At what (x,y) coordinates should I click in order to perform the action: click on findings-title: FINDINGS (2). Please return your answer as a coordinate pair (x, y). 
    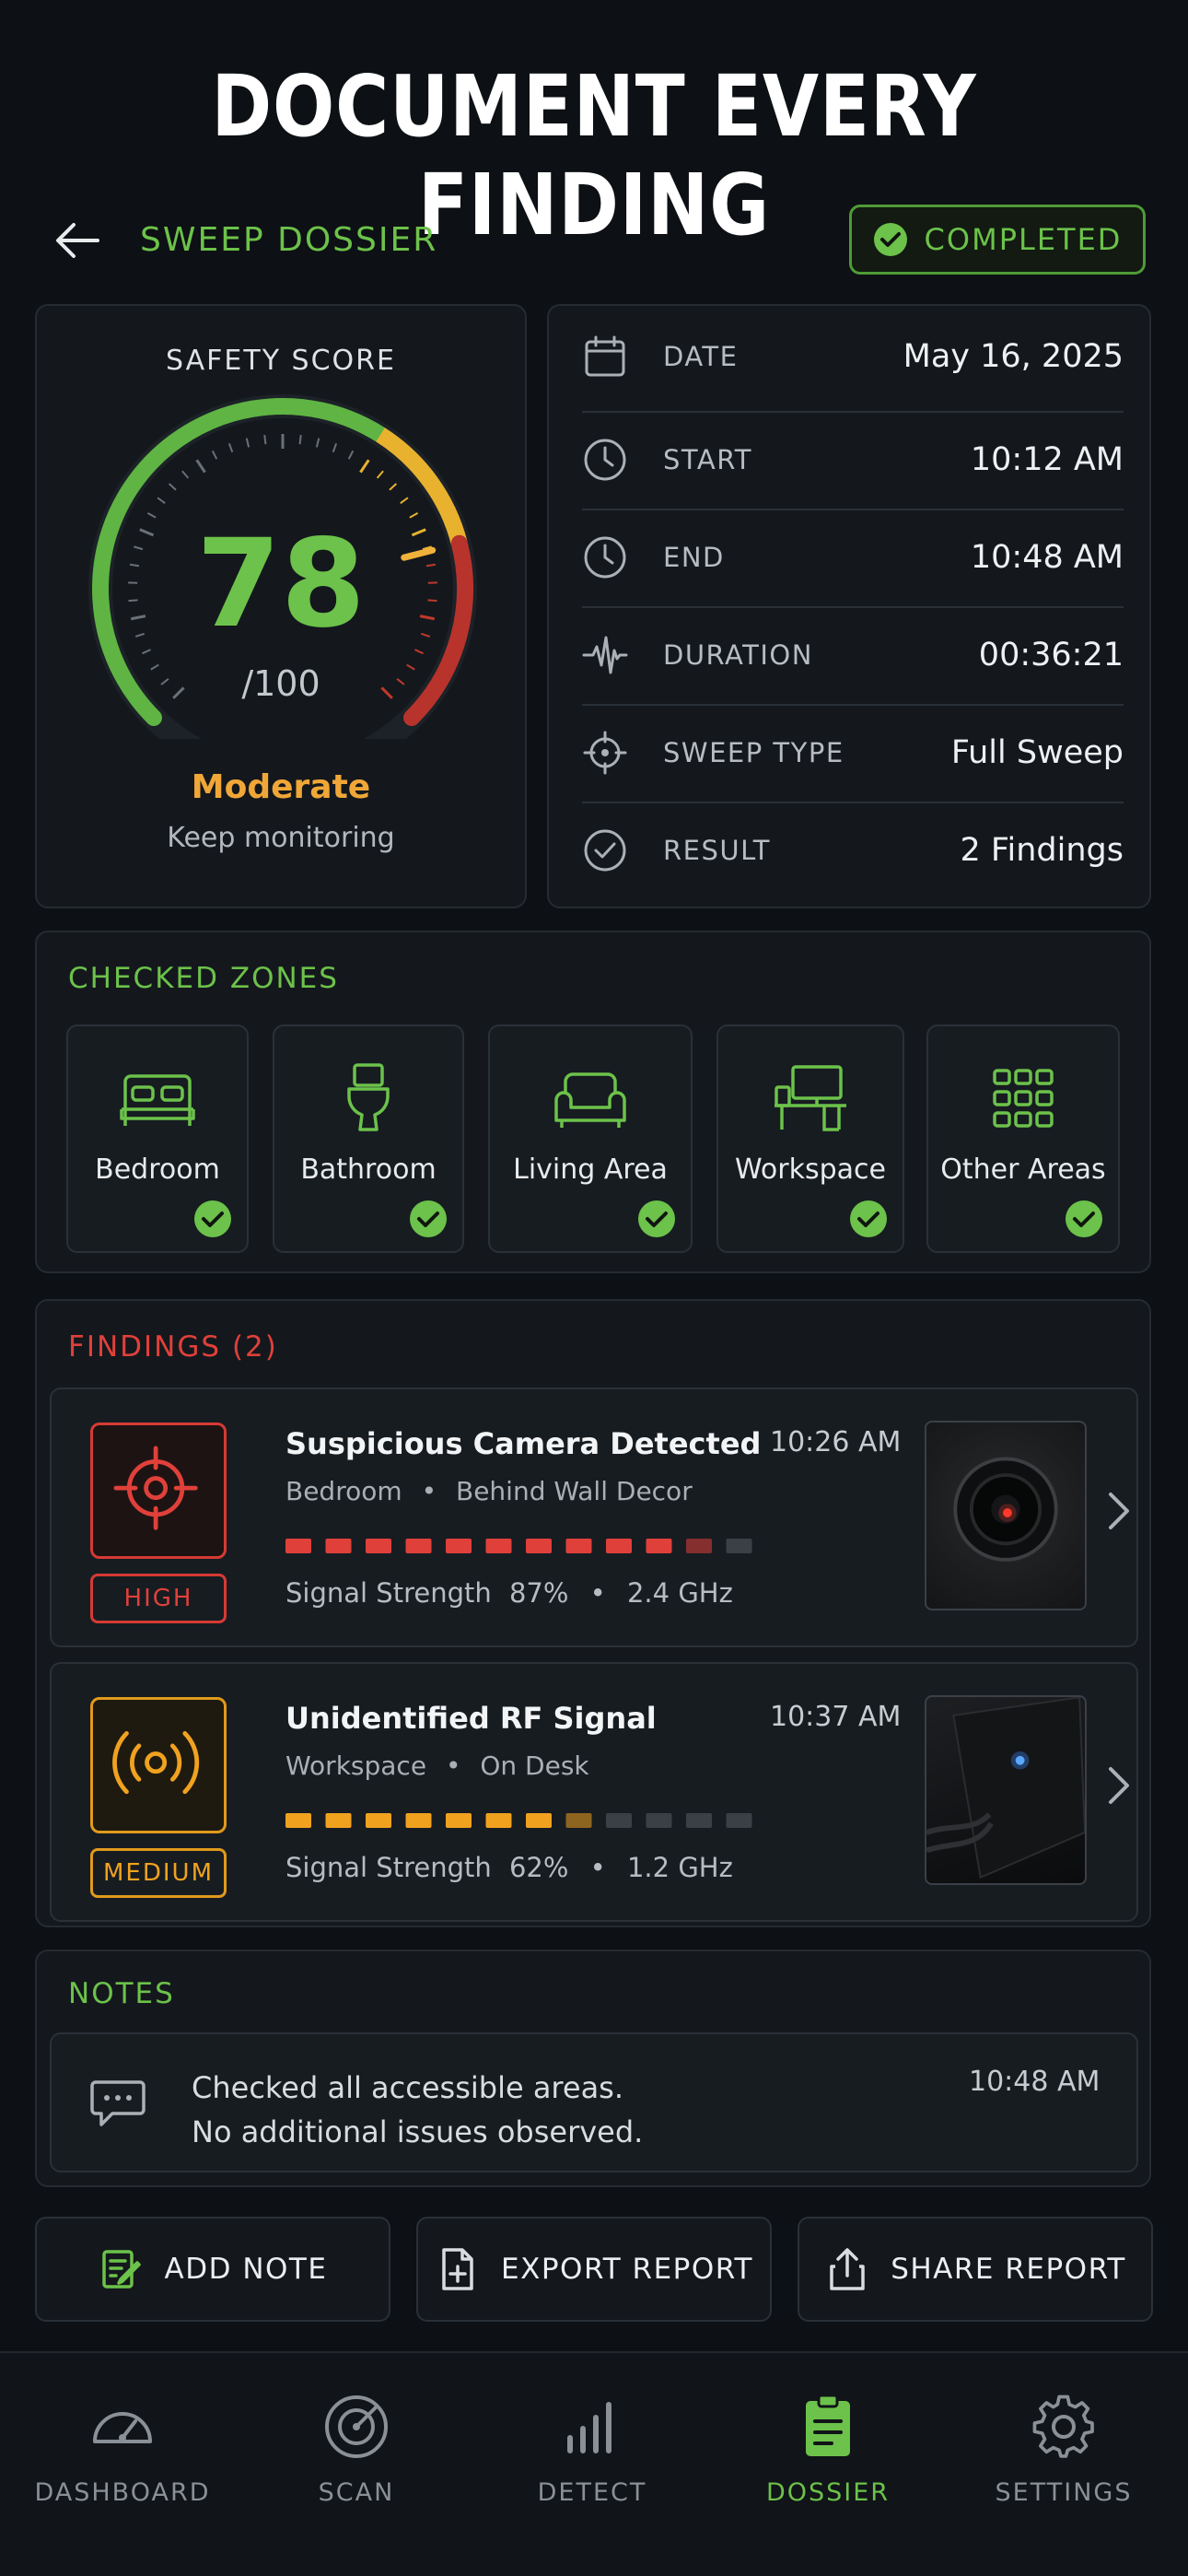
    Looking at the image, I should click on (173, 1347).